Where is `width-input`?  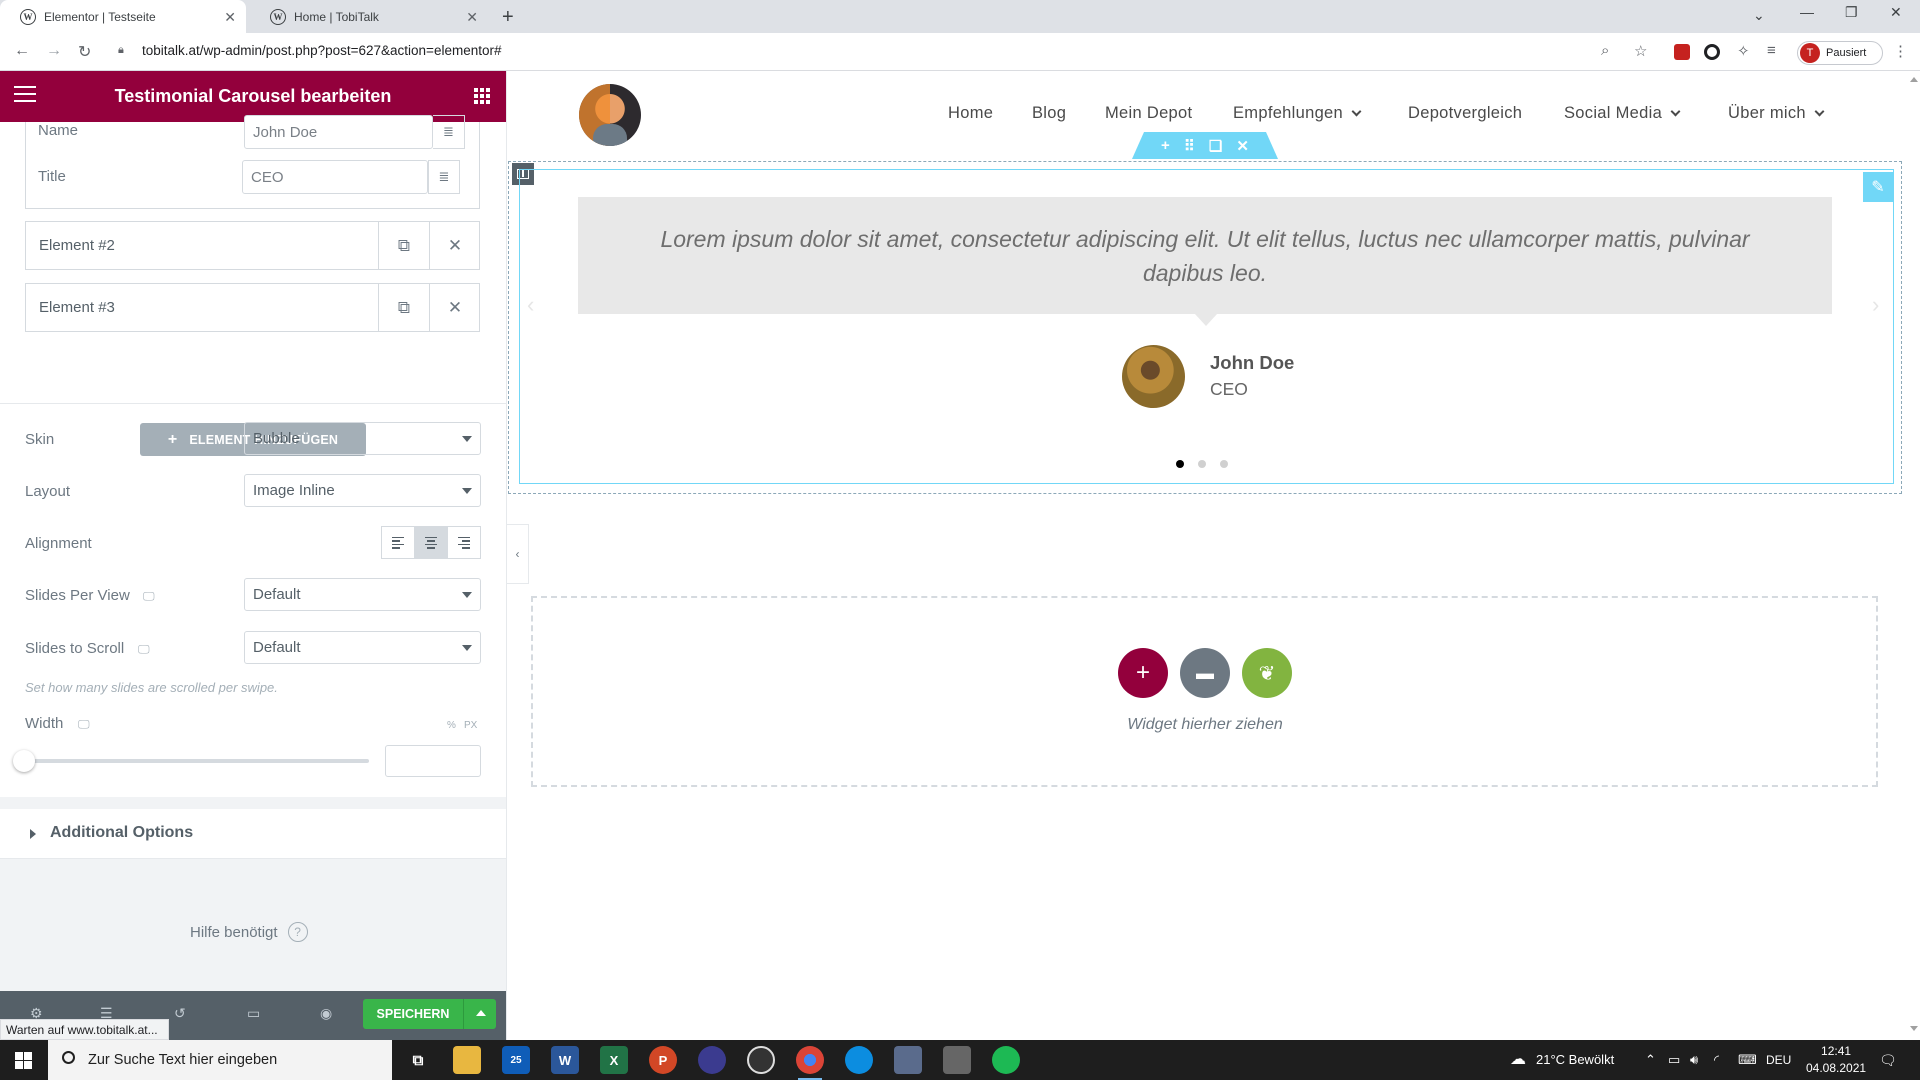 width-input is located at coordinates (433, 761).